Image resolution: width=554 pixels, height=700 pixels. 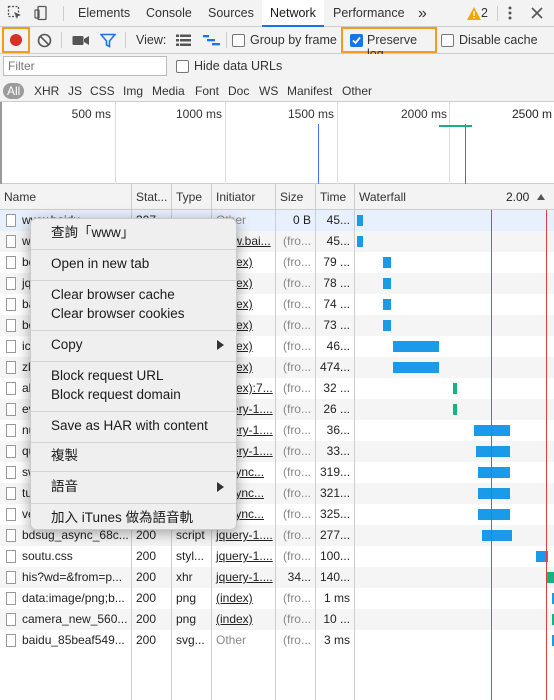 I want to click on tab-performance: Performance, so click(x=369, y=13).